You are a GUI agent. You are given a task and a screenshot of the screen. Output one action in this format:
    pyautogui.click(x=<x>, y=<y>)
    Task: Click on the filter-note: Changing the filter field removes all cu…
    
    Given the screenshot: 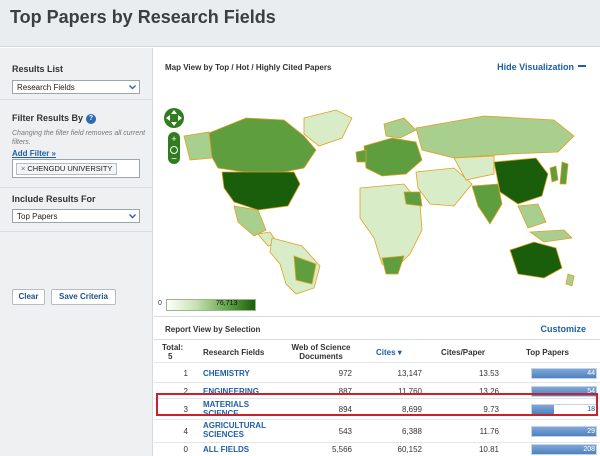 What is the action you would take?
    pyautogui.click(x=79, y=138)
    